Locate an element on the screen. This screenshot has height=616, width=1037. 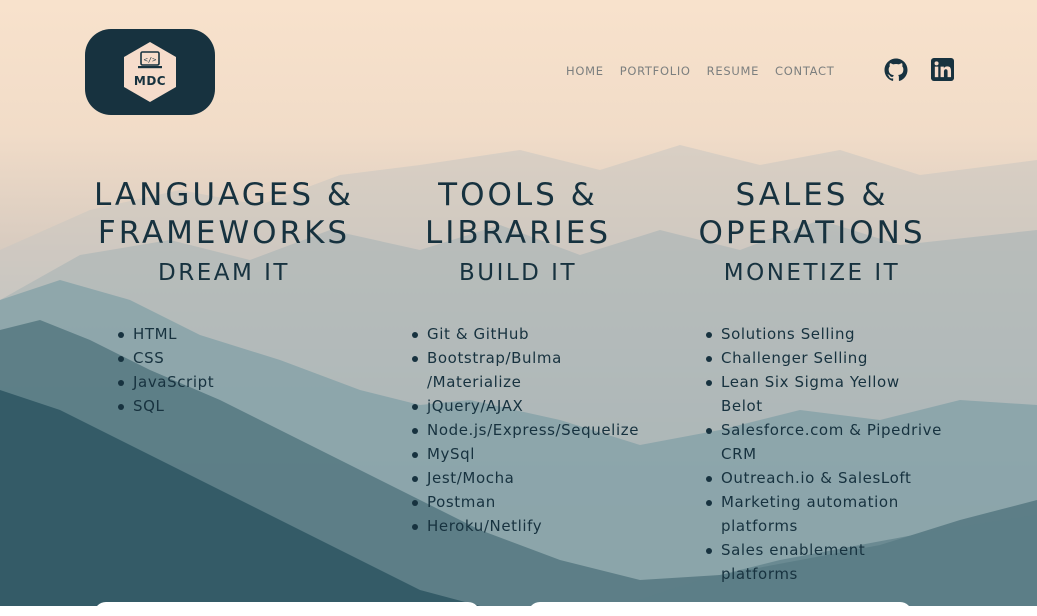
column-subtitle: BUILD IT is located at coordinates (518, 273).